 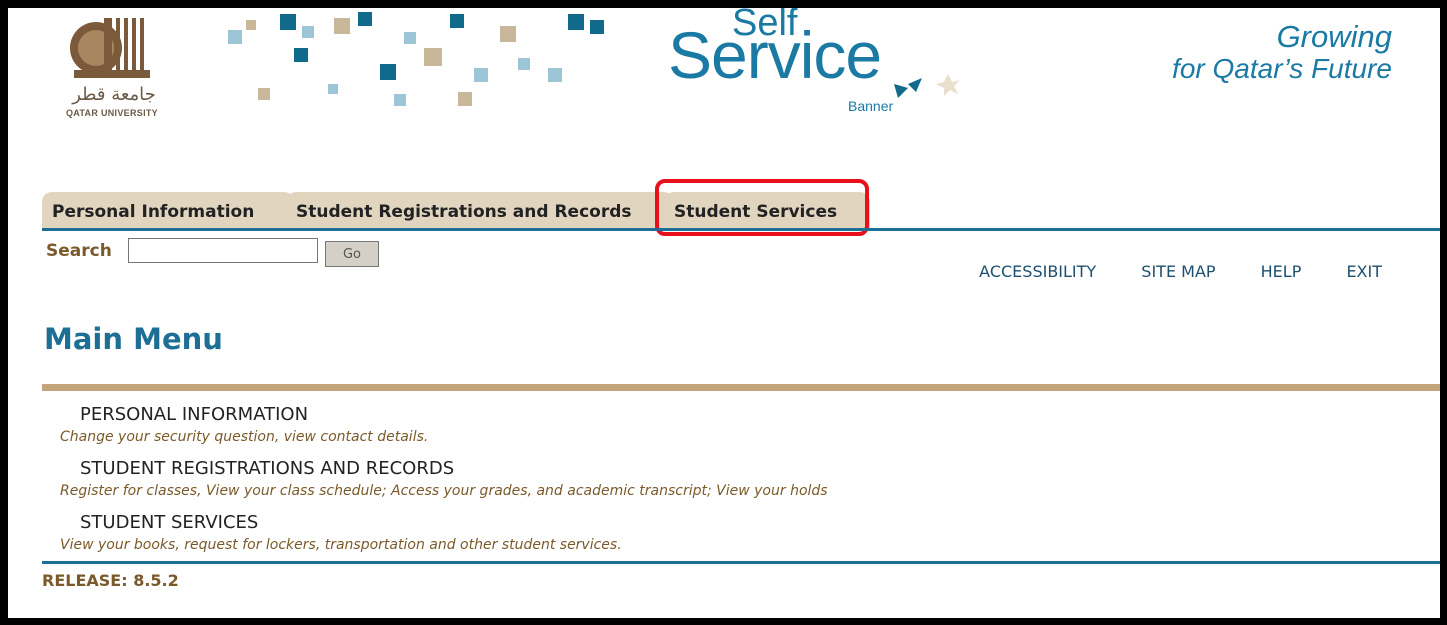 I want to click on menu-item-student-registrations: STUDENT REGISTRATIONS AND RECORDS, so click(x=267, y=468).